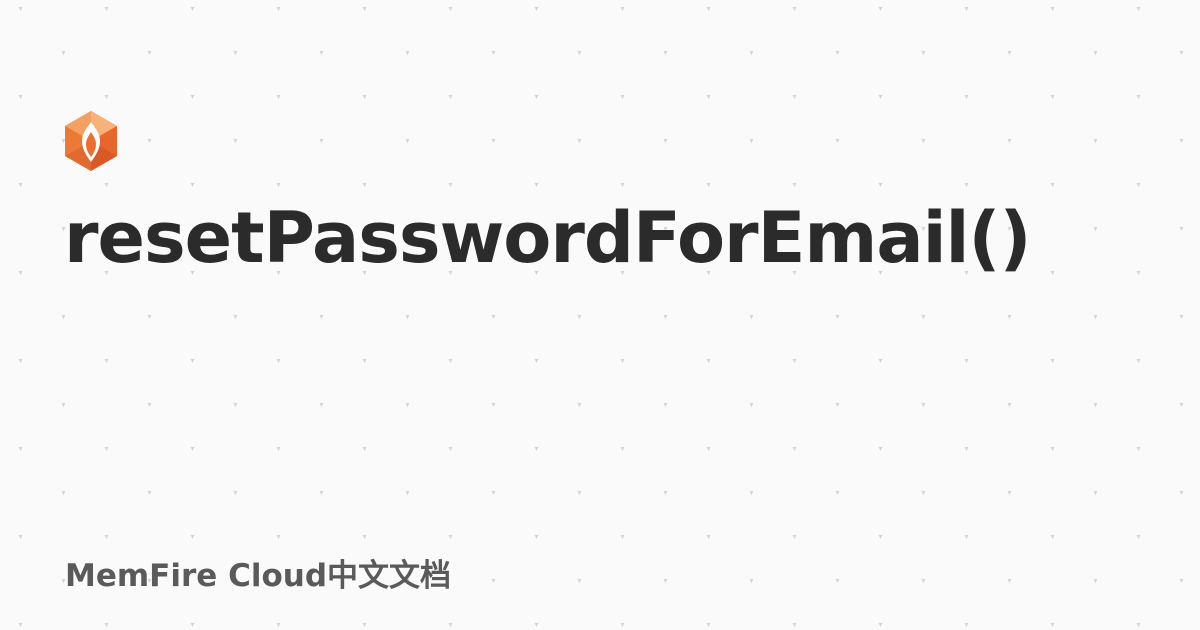  I want to click on page-title: resetPasswordForEmail(), so click(548, 238).